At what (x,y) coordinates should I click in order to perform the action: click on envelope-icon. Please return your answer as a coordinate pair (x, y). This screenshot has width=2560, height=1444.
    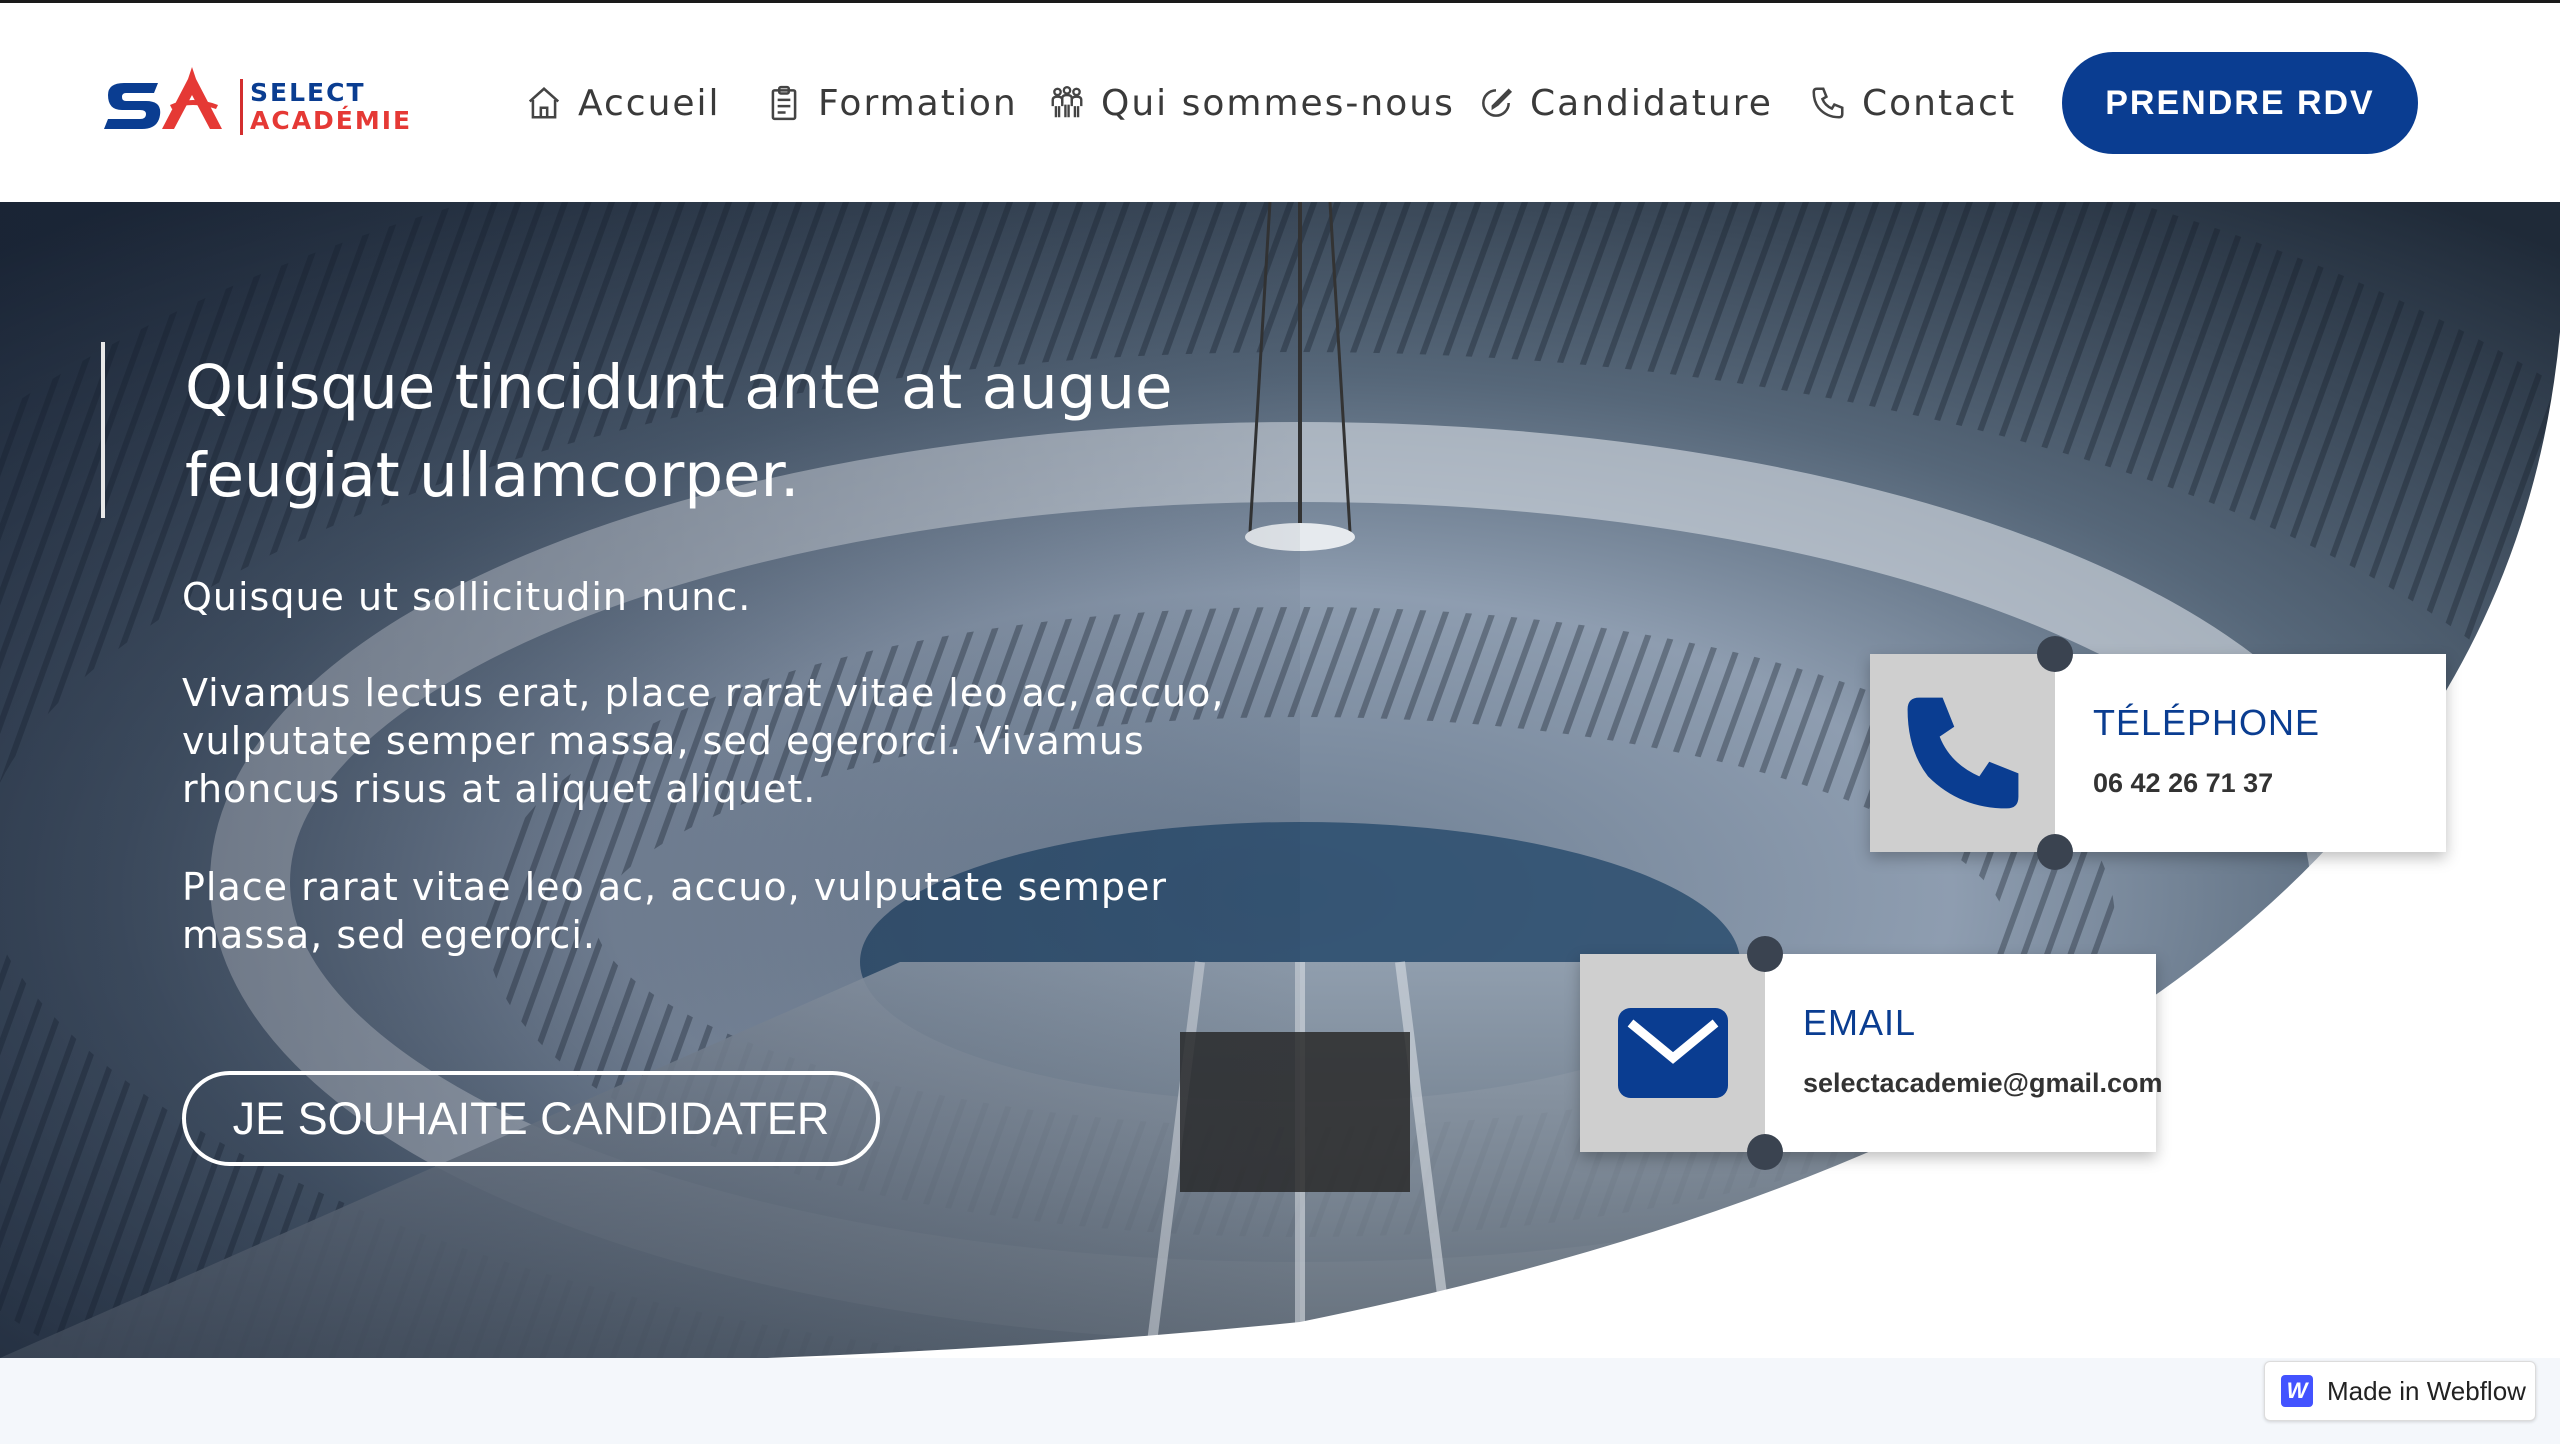
    Looking at the image, I should click on (1672, 1053).